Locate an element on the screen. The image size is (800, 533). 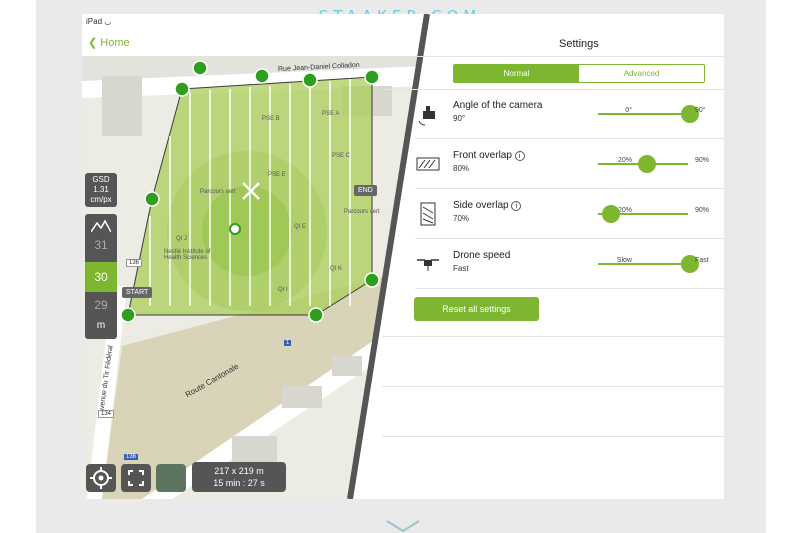
front-overlap-icon is located at coordinates (428, 164).